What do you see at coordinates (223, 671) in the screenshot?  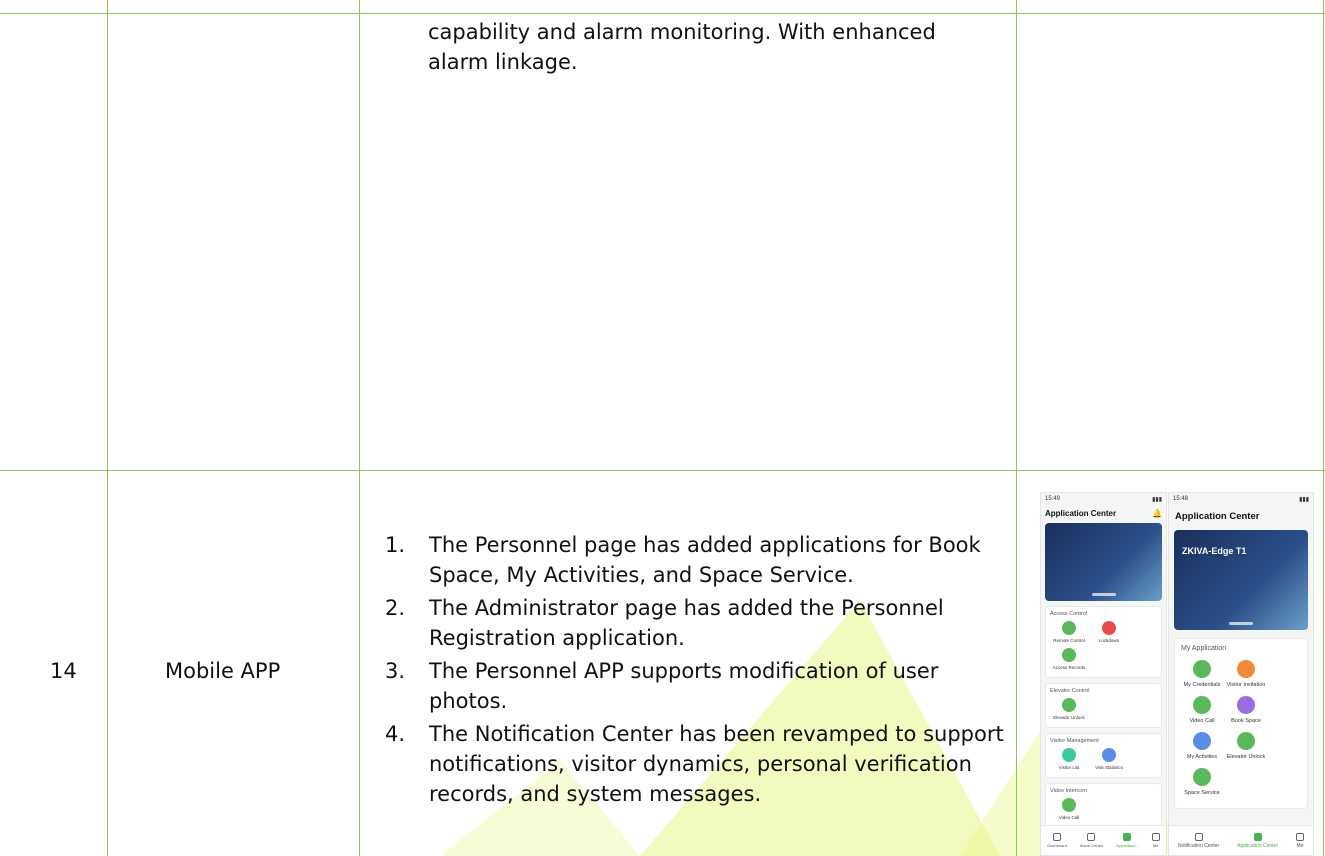 I see `module-name: Mobile APP` at bounding box center [223, 671].